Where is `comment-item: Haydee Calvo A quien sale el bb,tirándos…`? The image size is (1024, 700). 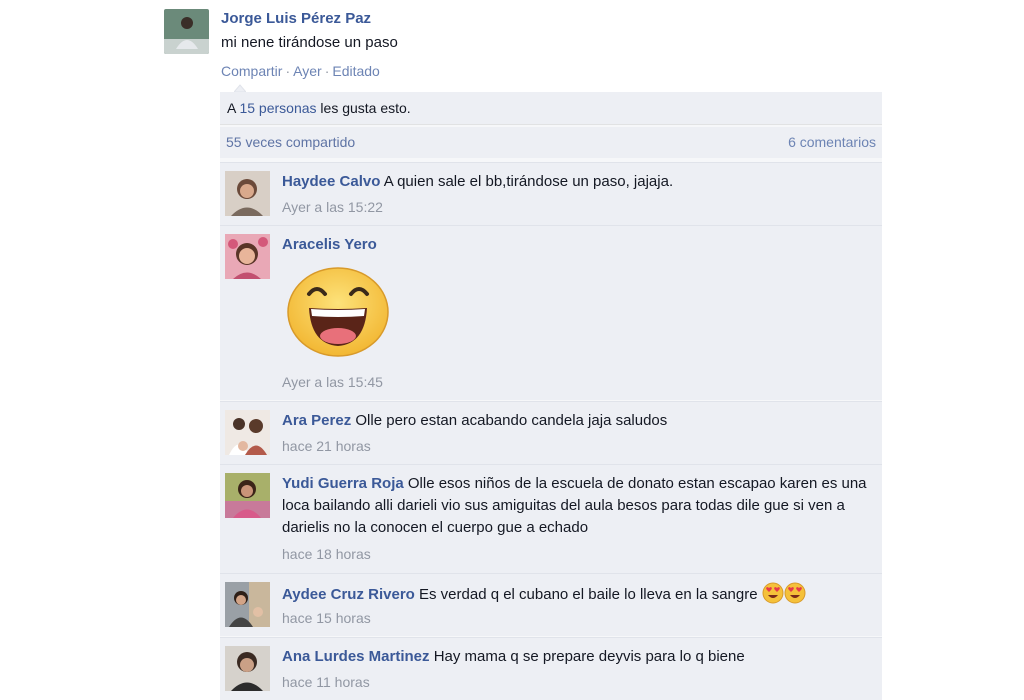
comment-item: Haydee Calvo A quien sale el bb,tirándos… is located at coordinates (551, 193).